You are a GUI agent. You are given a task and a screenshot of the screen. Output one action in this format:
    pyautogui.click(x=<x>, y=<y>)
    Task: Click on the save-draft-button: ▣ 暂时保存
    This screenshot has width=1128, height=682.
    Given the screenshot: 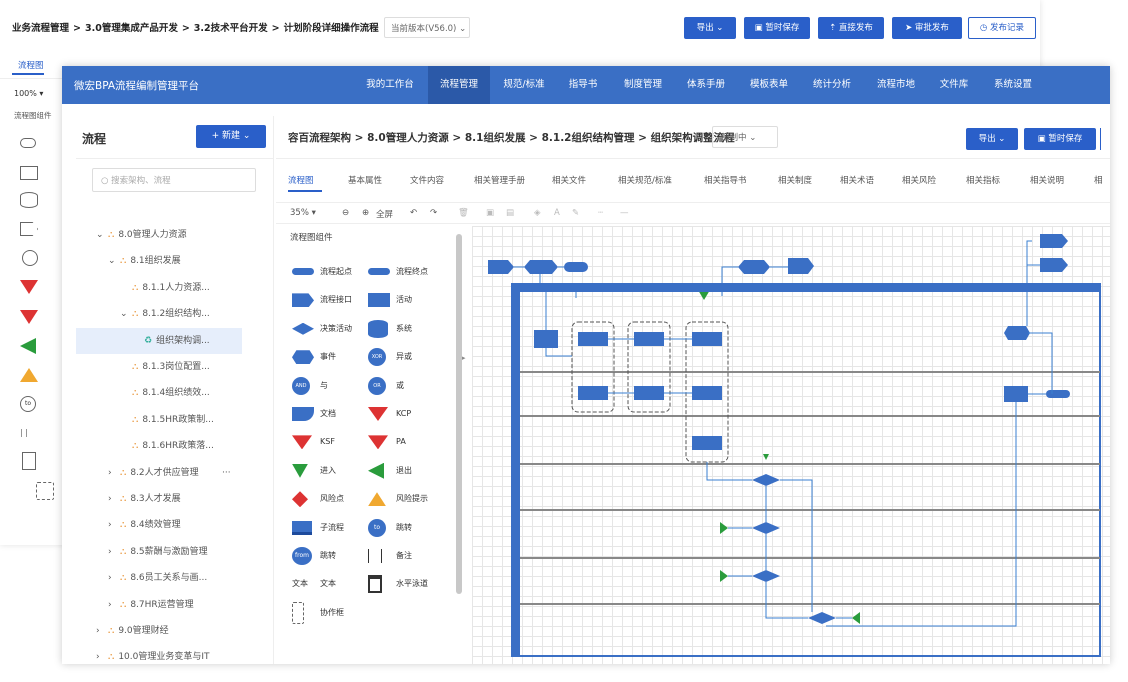 What is the action you would take?
    pyautogui.click(x=1060, y=139)
    